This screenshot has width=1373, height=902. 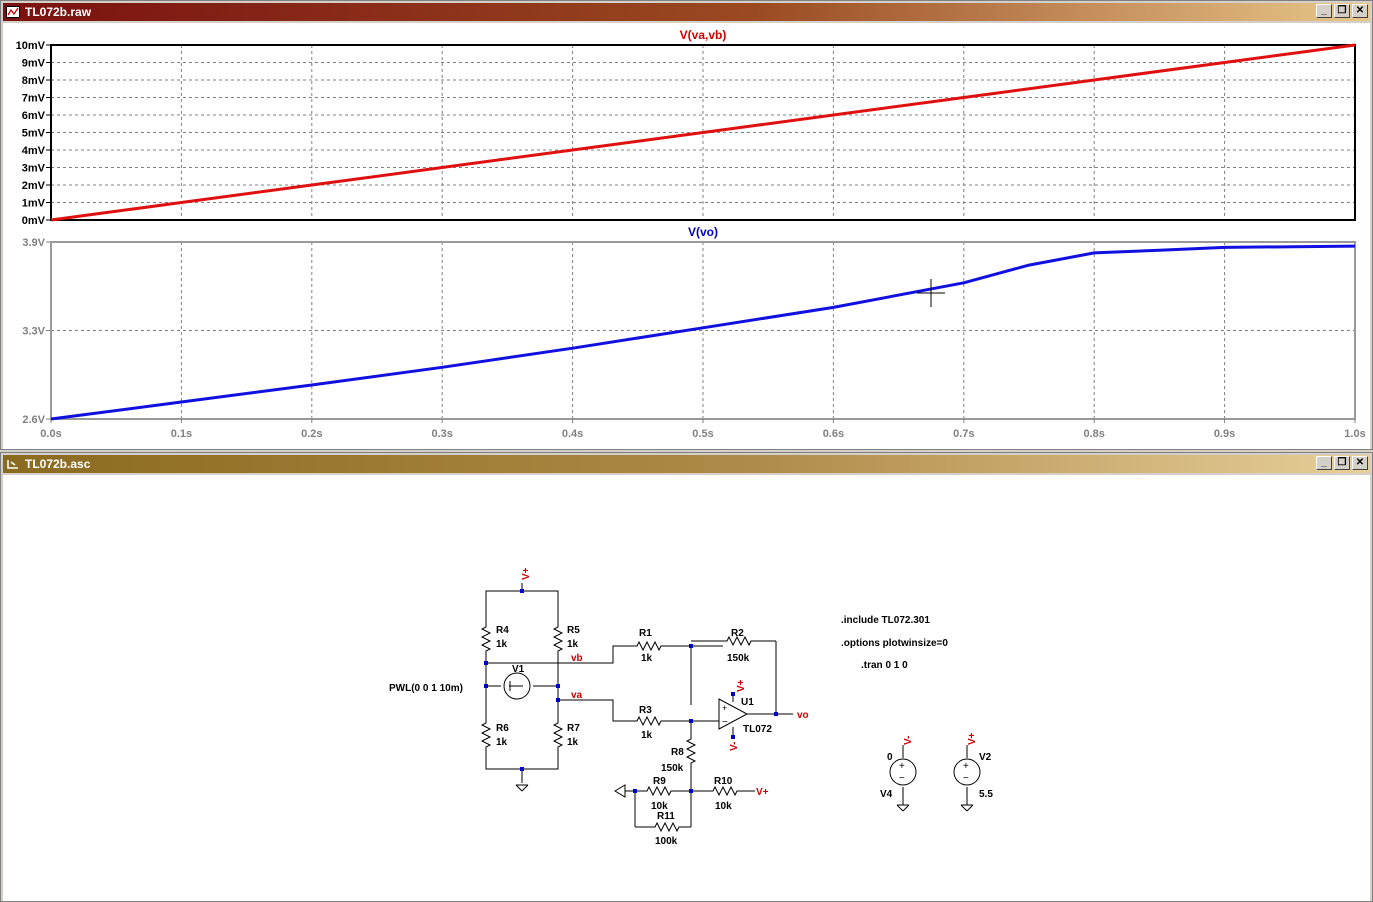 I want to click on y-tick-label: 4mV, so click(x=34, y=151).